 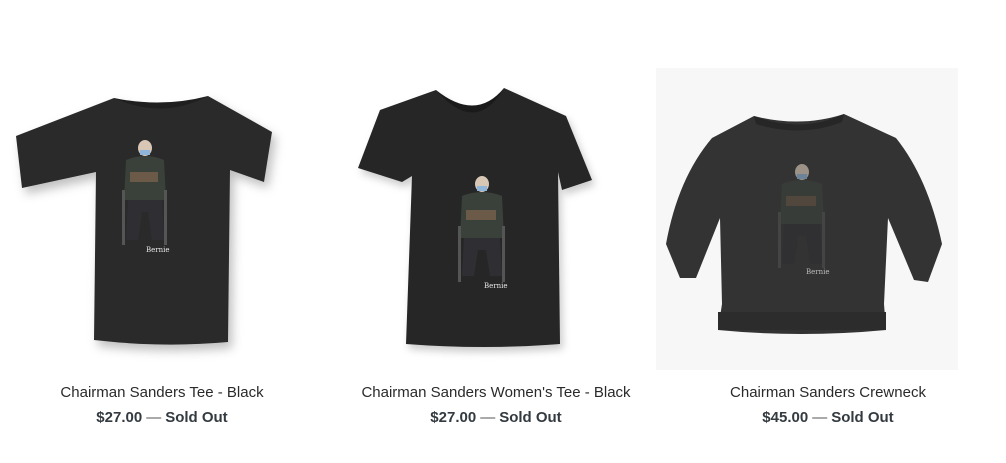 What do you see at coordinates (804, 224) in the screenshot?
I see `crewneck-sweatshirt-icon: Bernie` at bounding box center [804, 224].